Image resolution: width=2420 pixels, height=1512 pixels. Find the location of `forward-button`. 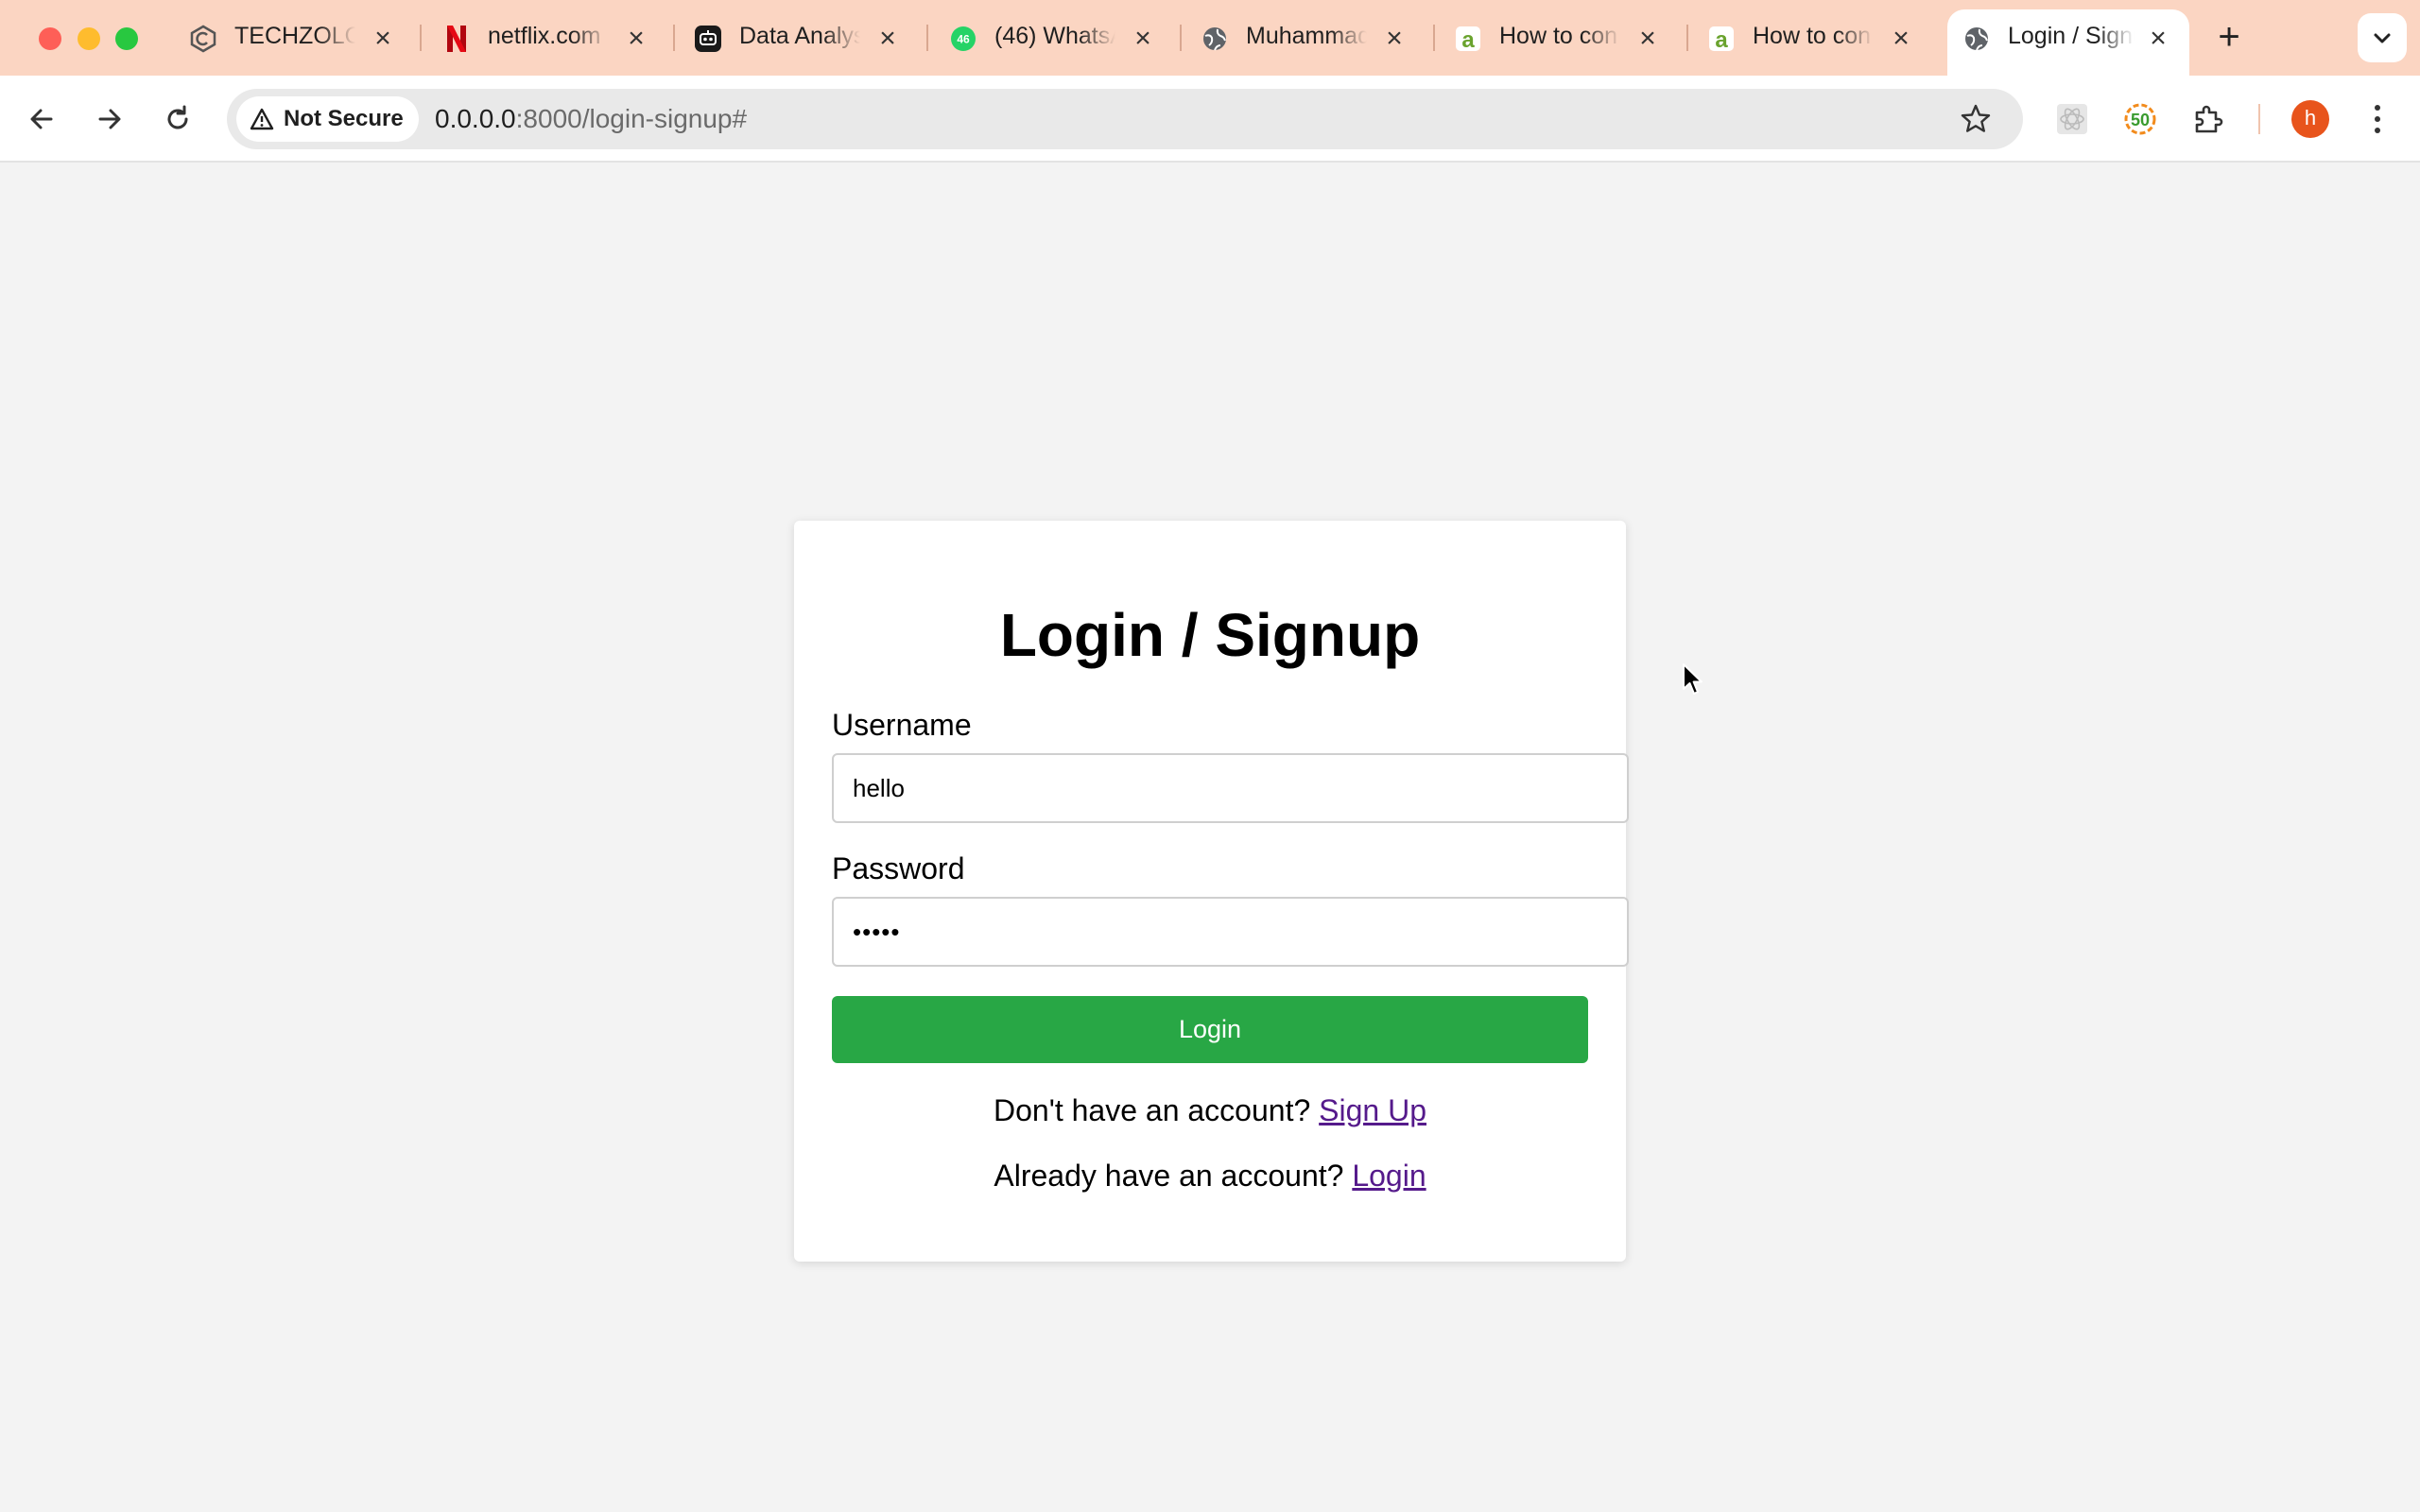

forward-button is located at coordinates (110, 119).